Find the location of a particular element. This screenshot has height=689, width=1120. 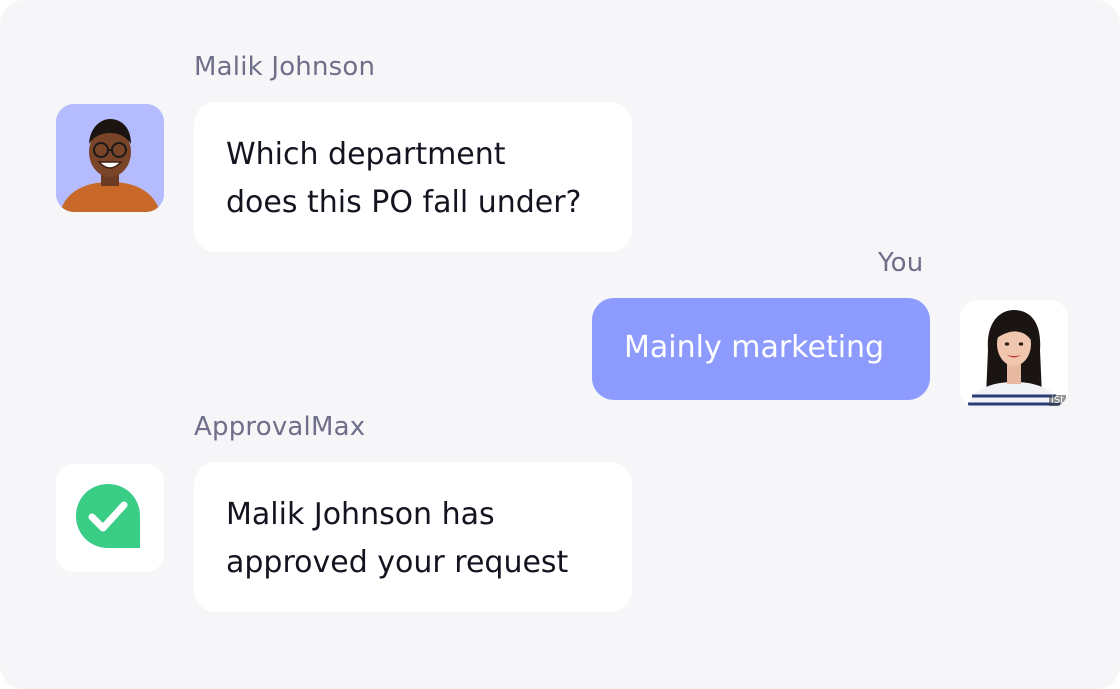

message-text-line: Malik Johnson has is located at coordinates (360, 514).